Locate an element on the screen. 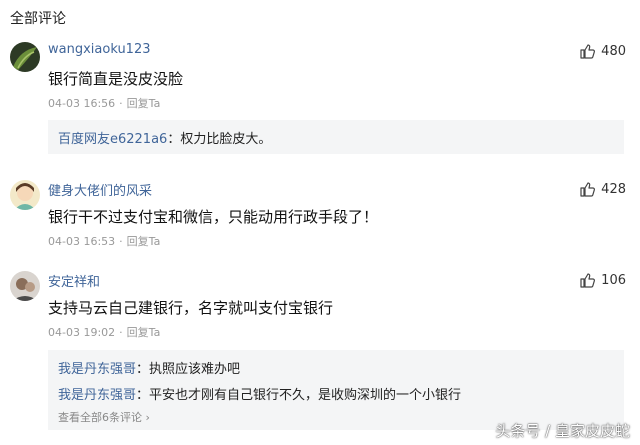 Image resolution: width=640 pixels, height=445 pixels. like-count: 428 is located at coordinates (613, 189).